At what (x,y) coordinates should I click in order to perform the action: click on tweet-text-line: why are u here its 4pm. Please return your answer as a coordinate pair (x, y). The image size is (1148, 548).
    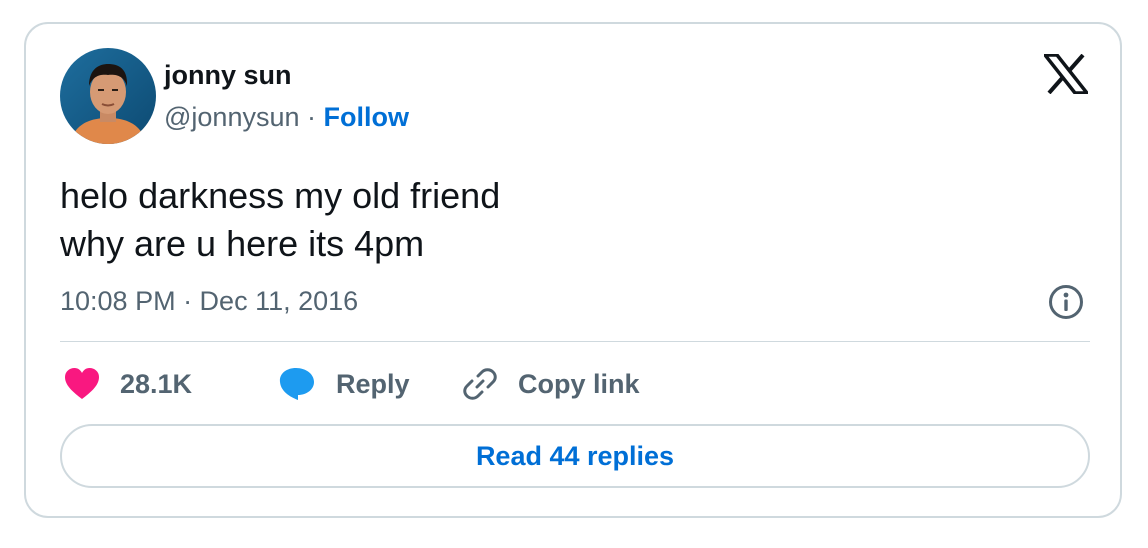
    Looking at the image, I should click on (242, 243).